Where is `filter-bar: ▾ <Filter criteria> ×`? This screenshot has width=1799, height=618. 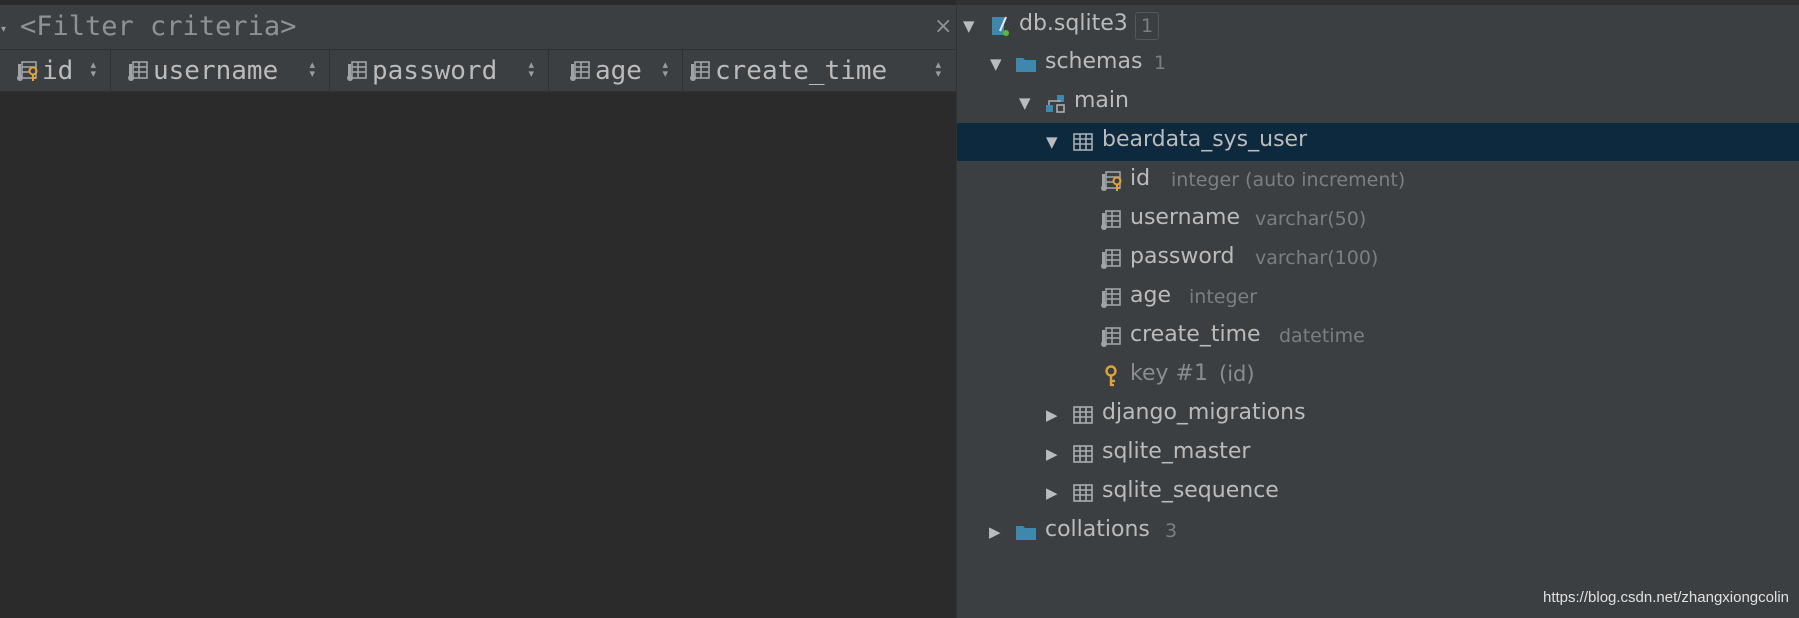
filter-bar: ▾ <Filter criteria> × is located at coordinates (478, 27).